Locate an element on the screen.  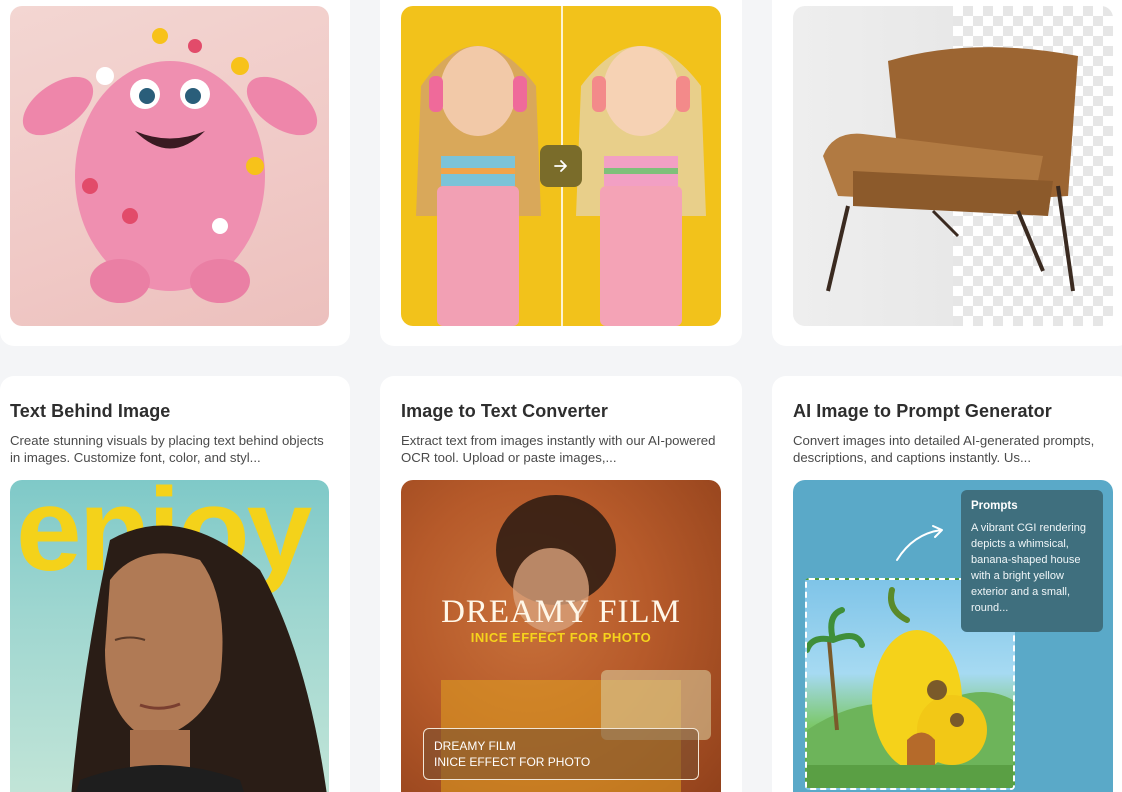
compare-slider-button is located at coordinates (561, 166).